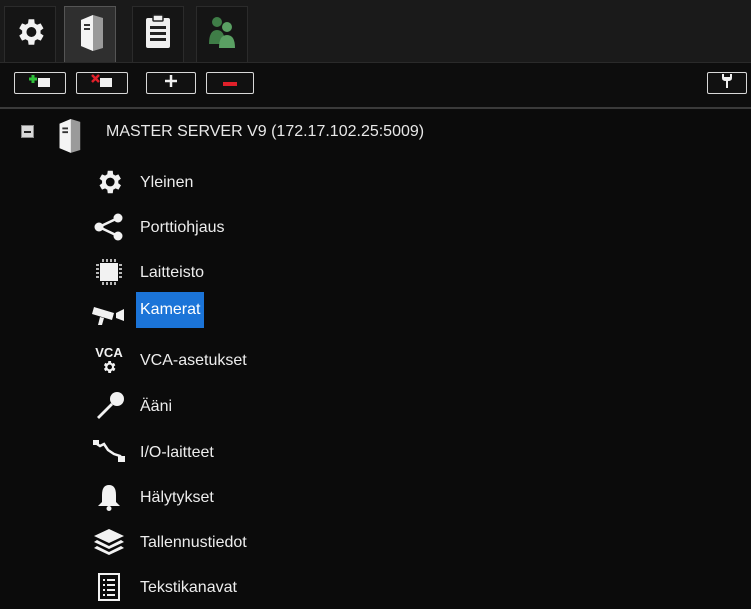 The width and height of the screenshot is (751, 609). Describe the element at coordinates (109, 272) in the screenshot. I see `chip-icon` at that location.